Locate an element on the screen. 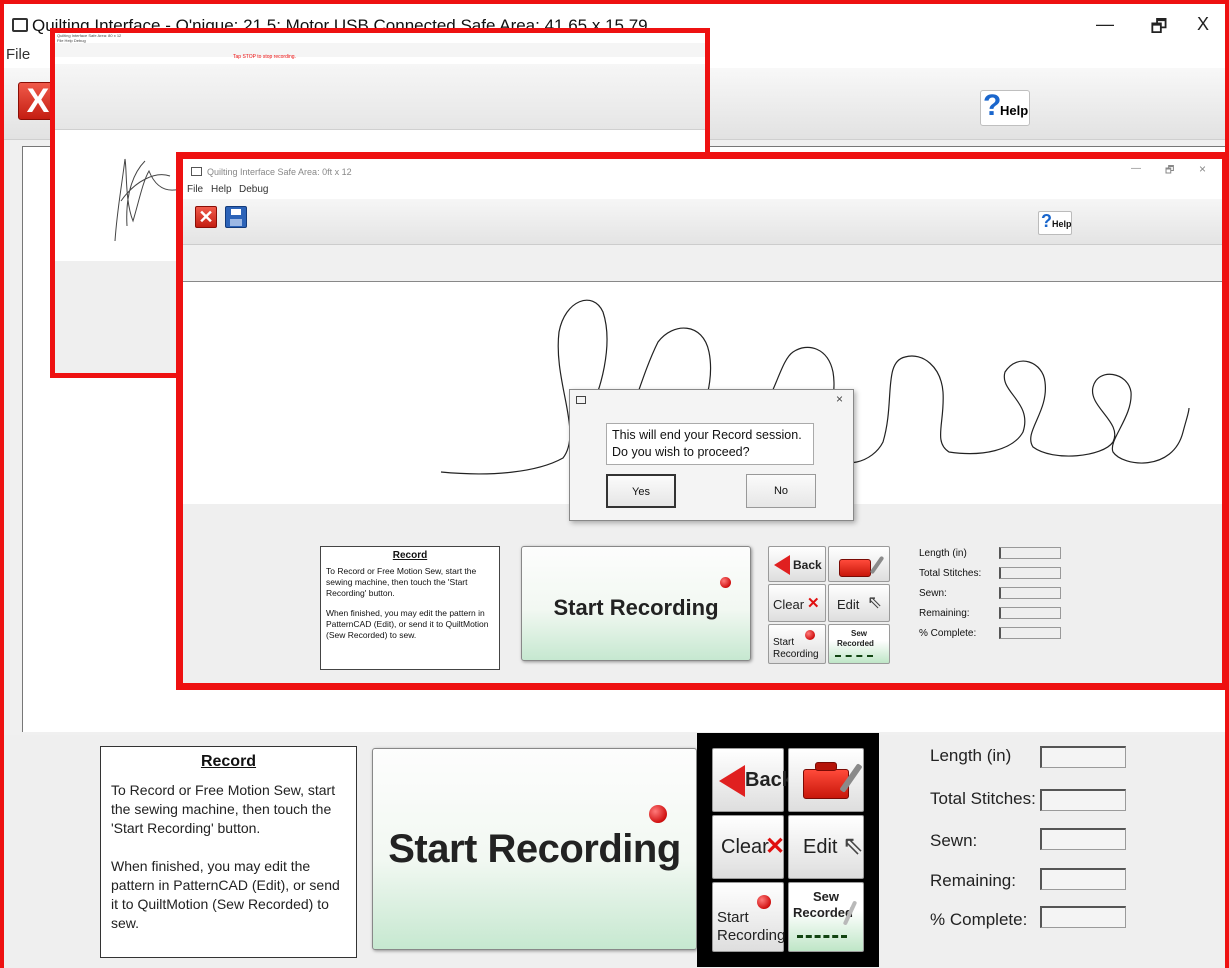 The width and height of the screenshot is (1229, 968). red-x-icon: ✕ is located at coordinates (775, 846).